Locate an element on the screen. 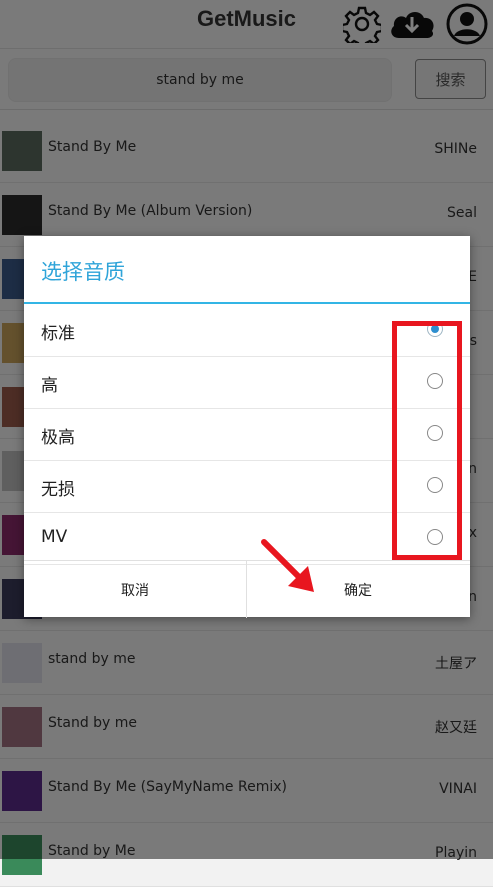 The image size is (493, 887). radio-highlight-box is located at coordinates (427, 440).